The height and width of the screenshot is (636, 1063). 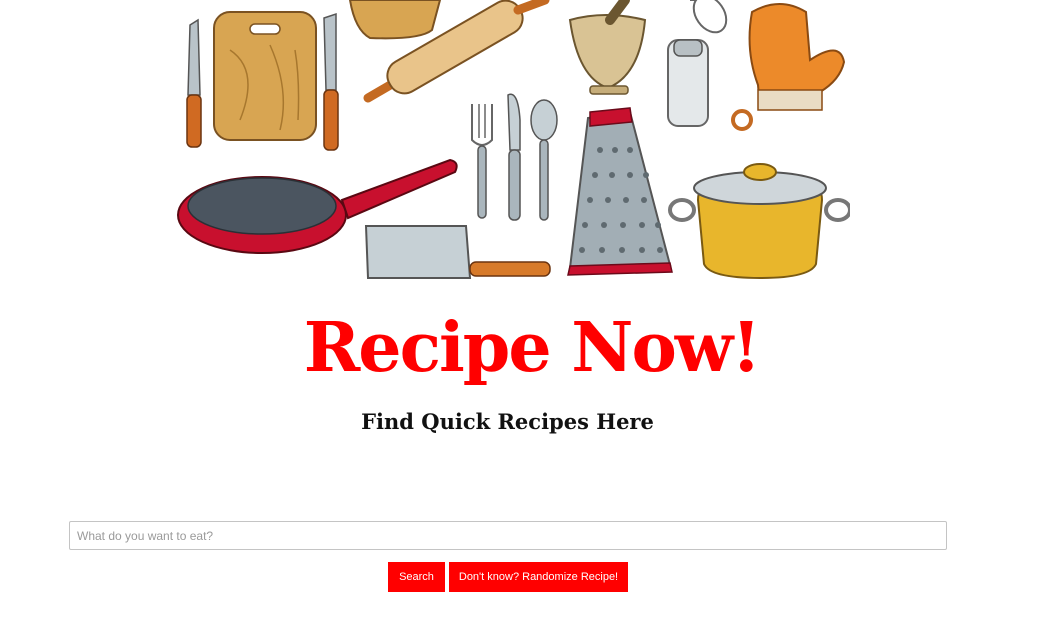 What do you see at coordinates (395, 20) in the screenshot?
I see `board-edge-icon` at bounding box center [395, 20].